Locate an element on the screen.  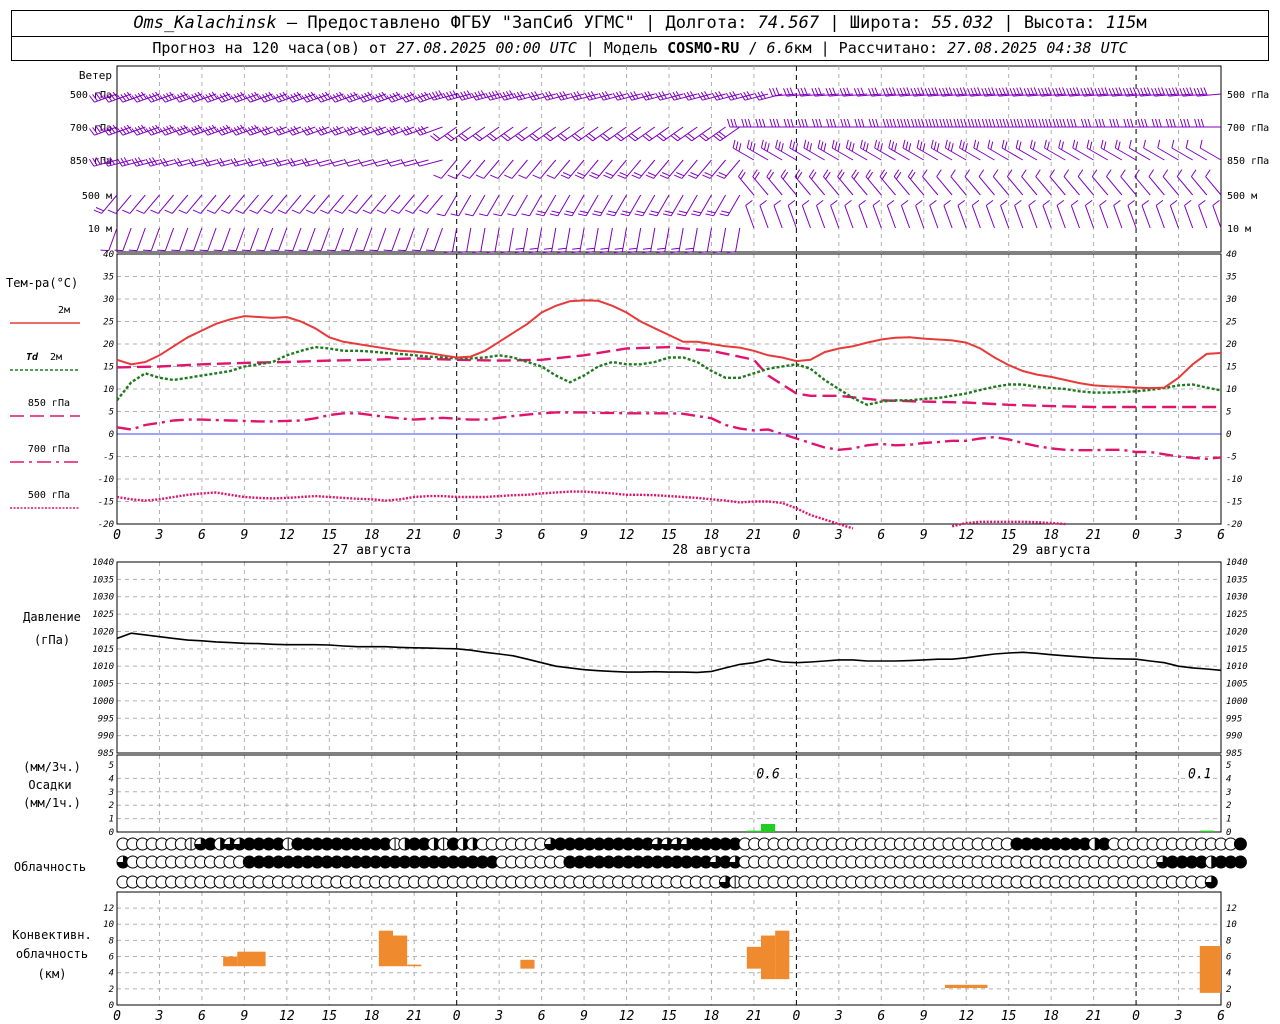
temp-ytick-right: 35 is located at coordinates (1231, 278).